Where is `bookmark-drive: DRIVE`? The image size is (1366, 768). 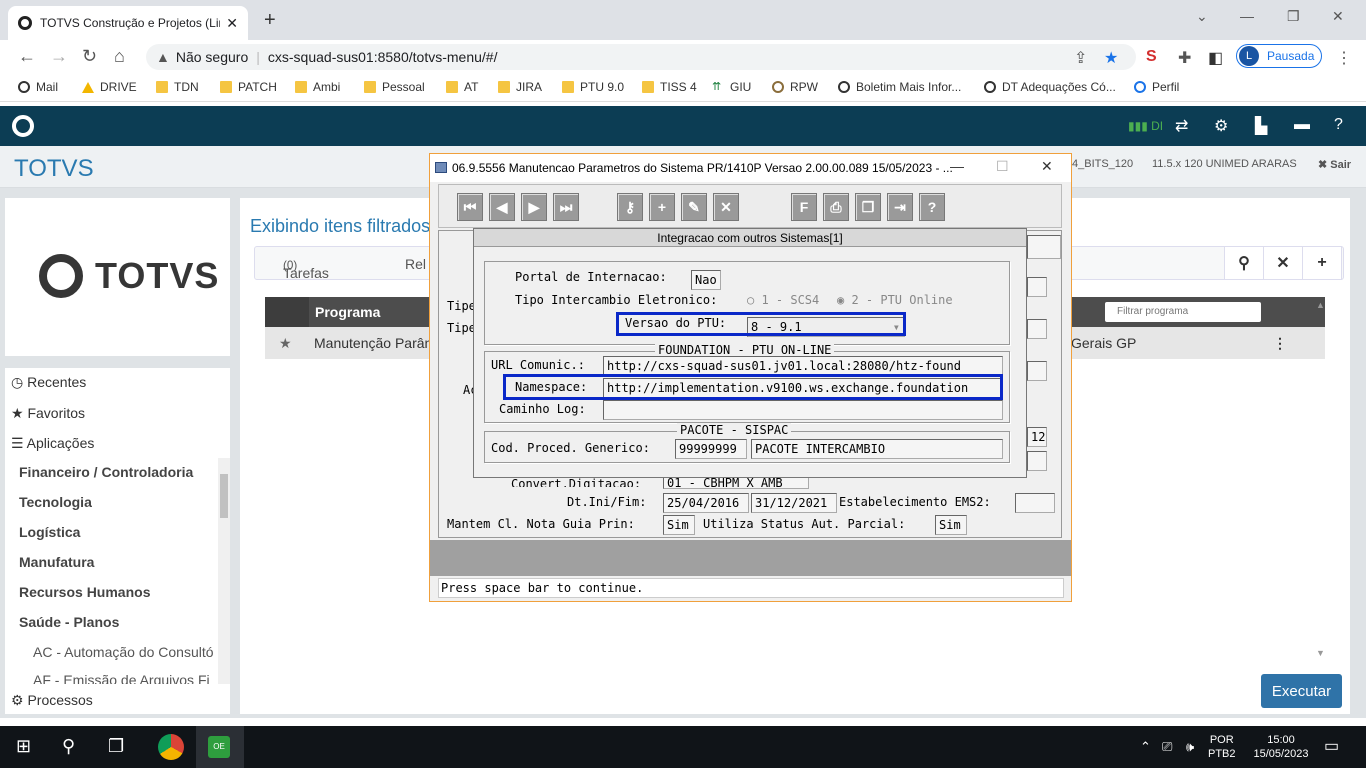
bookmark-drive: DRIVE is located at coordinates (109, 87).